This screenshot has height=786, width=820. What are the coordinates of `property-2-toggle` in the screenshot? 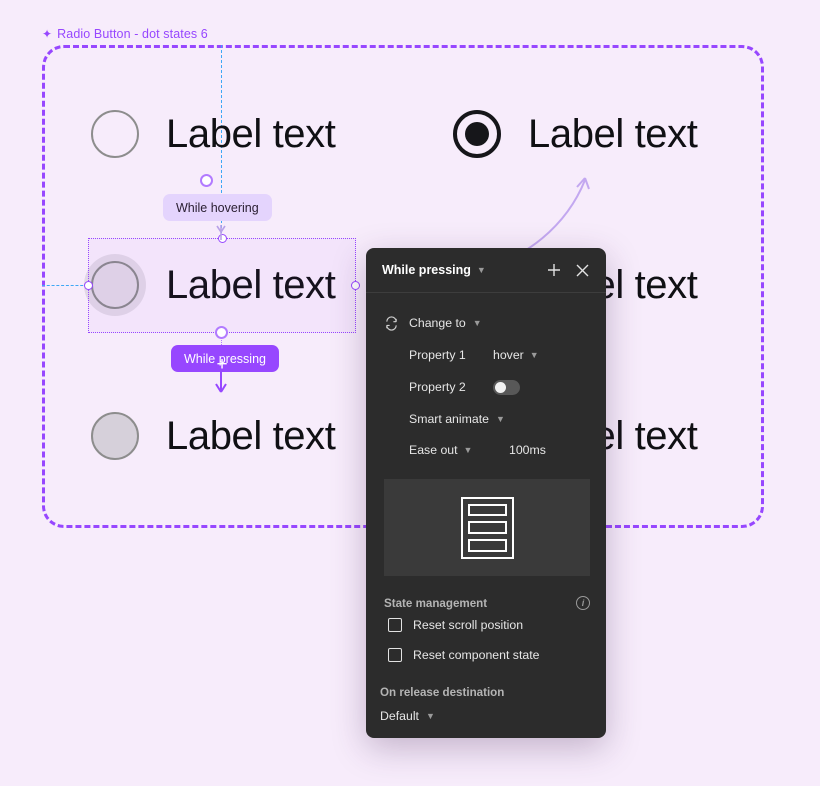 It's located at (506, 387).